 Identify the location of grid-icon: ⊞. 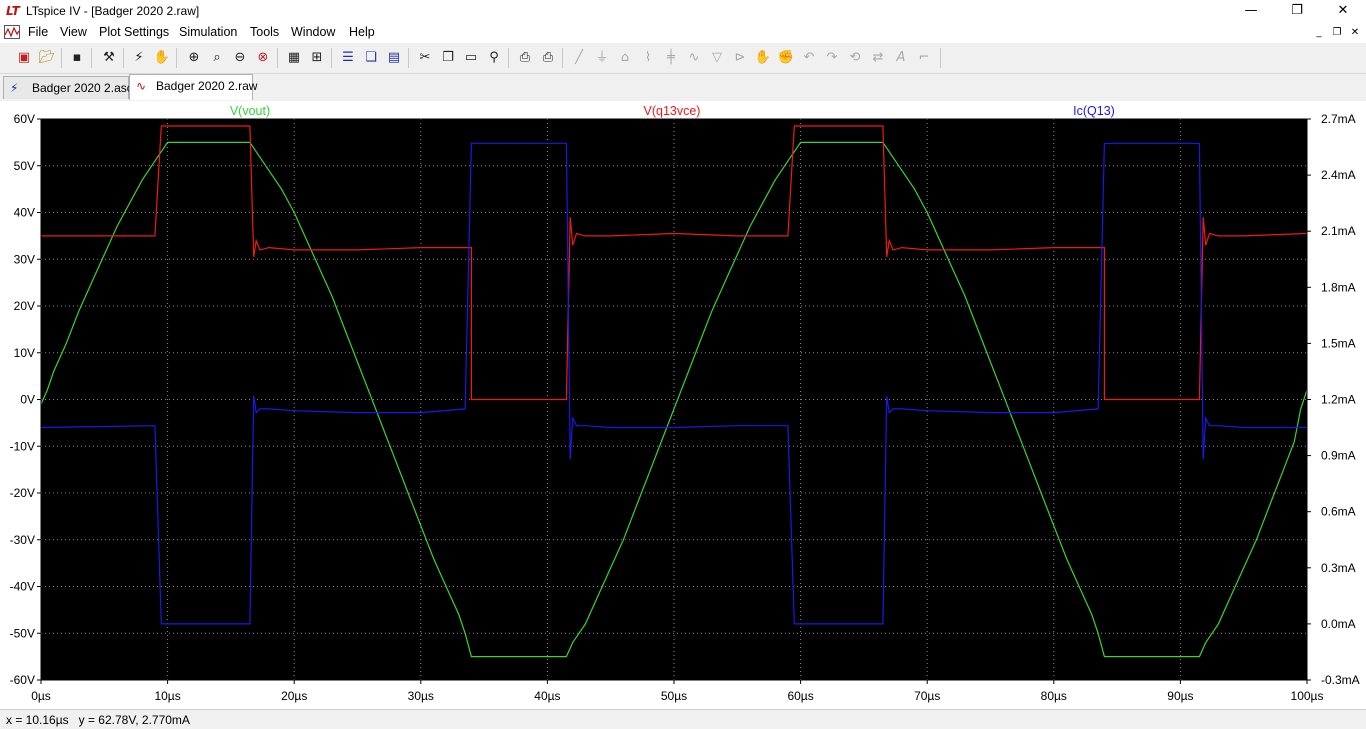
(317, 58).